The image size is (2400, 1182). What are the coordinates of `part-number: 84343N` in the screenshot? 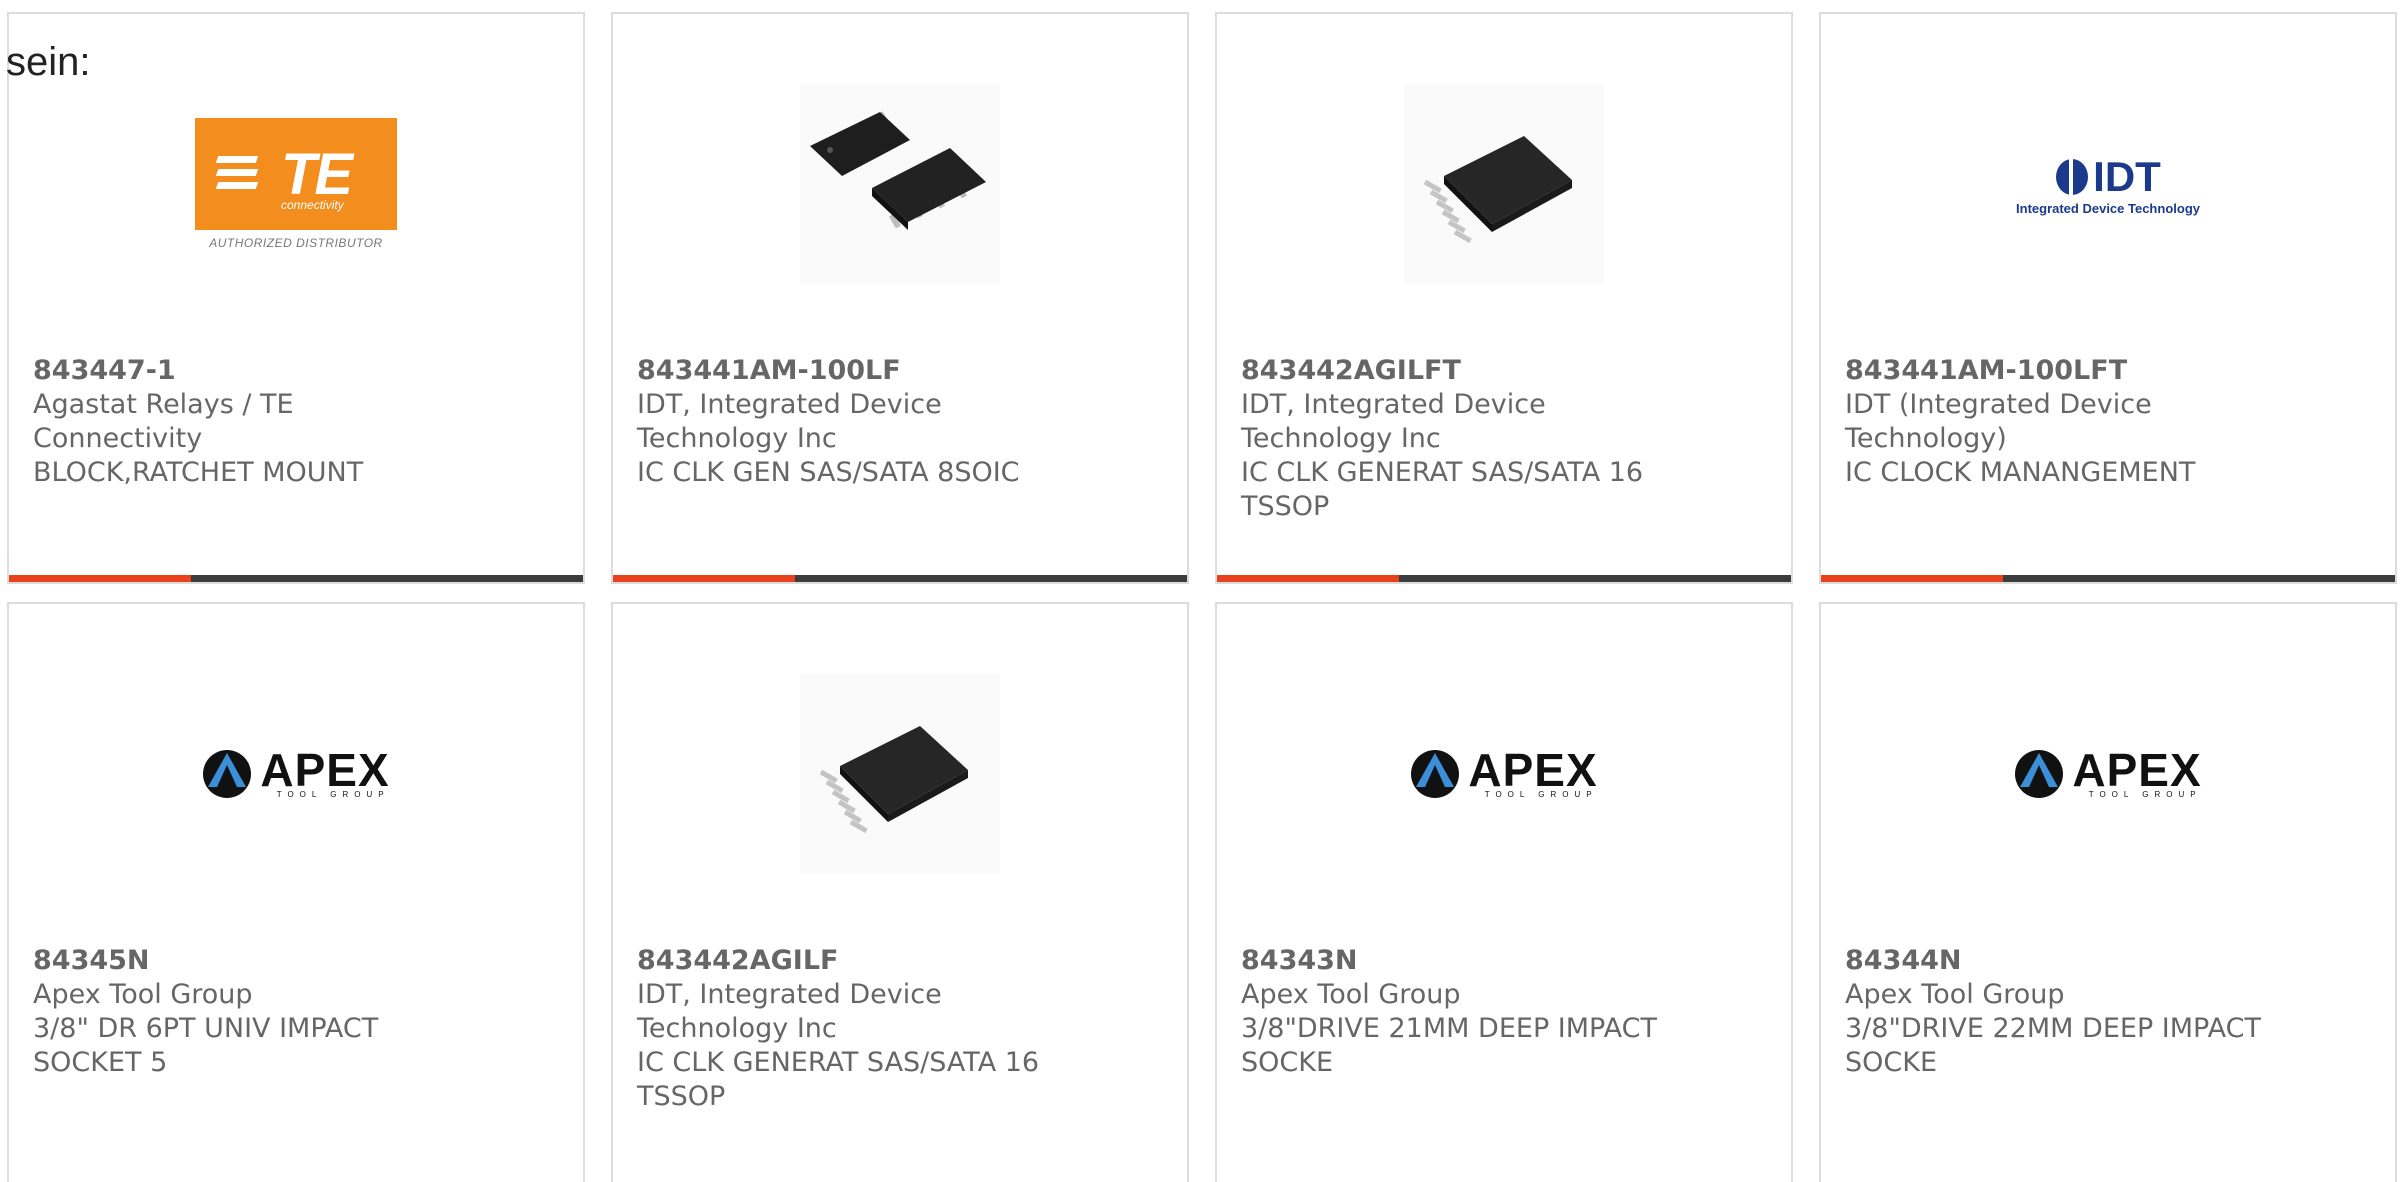 It's located at (1456, 961).